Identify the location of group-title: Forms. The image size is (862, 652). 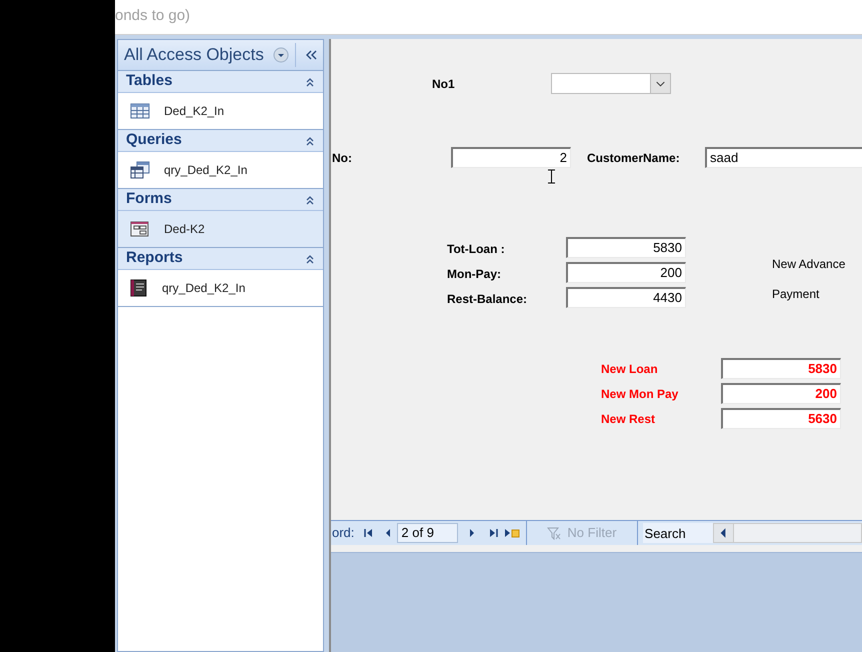
(149, 199).